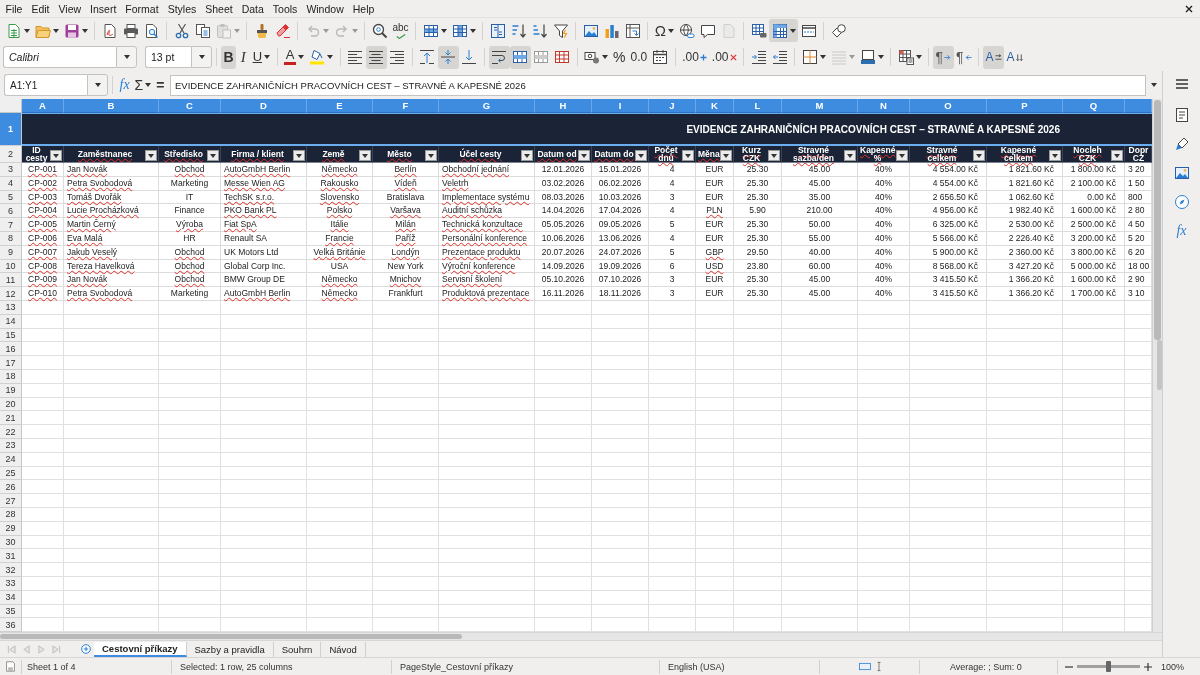  What do you see at coordinates (11, 556) in the screenshot?
I see `row-header: 31` at bounding box center [11, 556].